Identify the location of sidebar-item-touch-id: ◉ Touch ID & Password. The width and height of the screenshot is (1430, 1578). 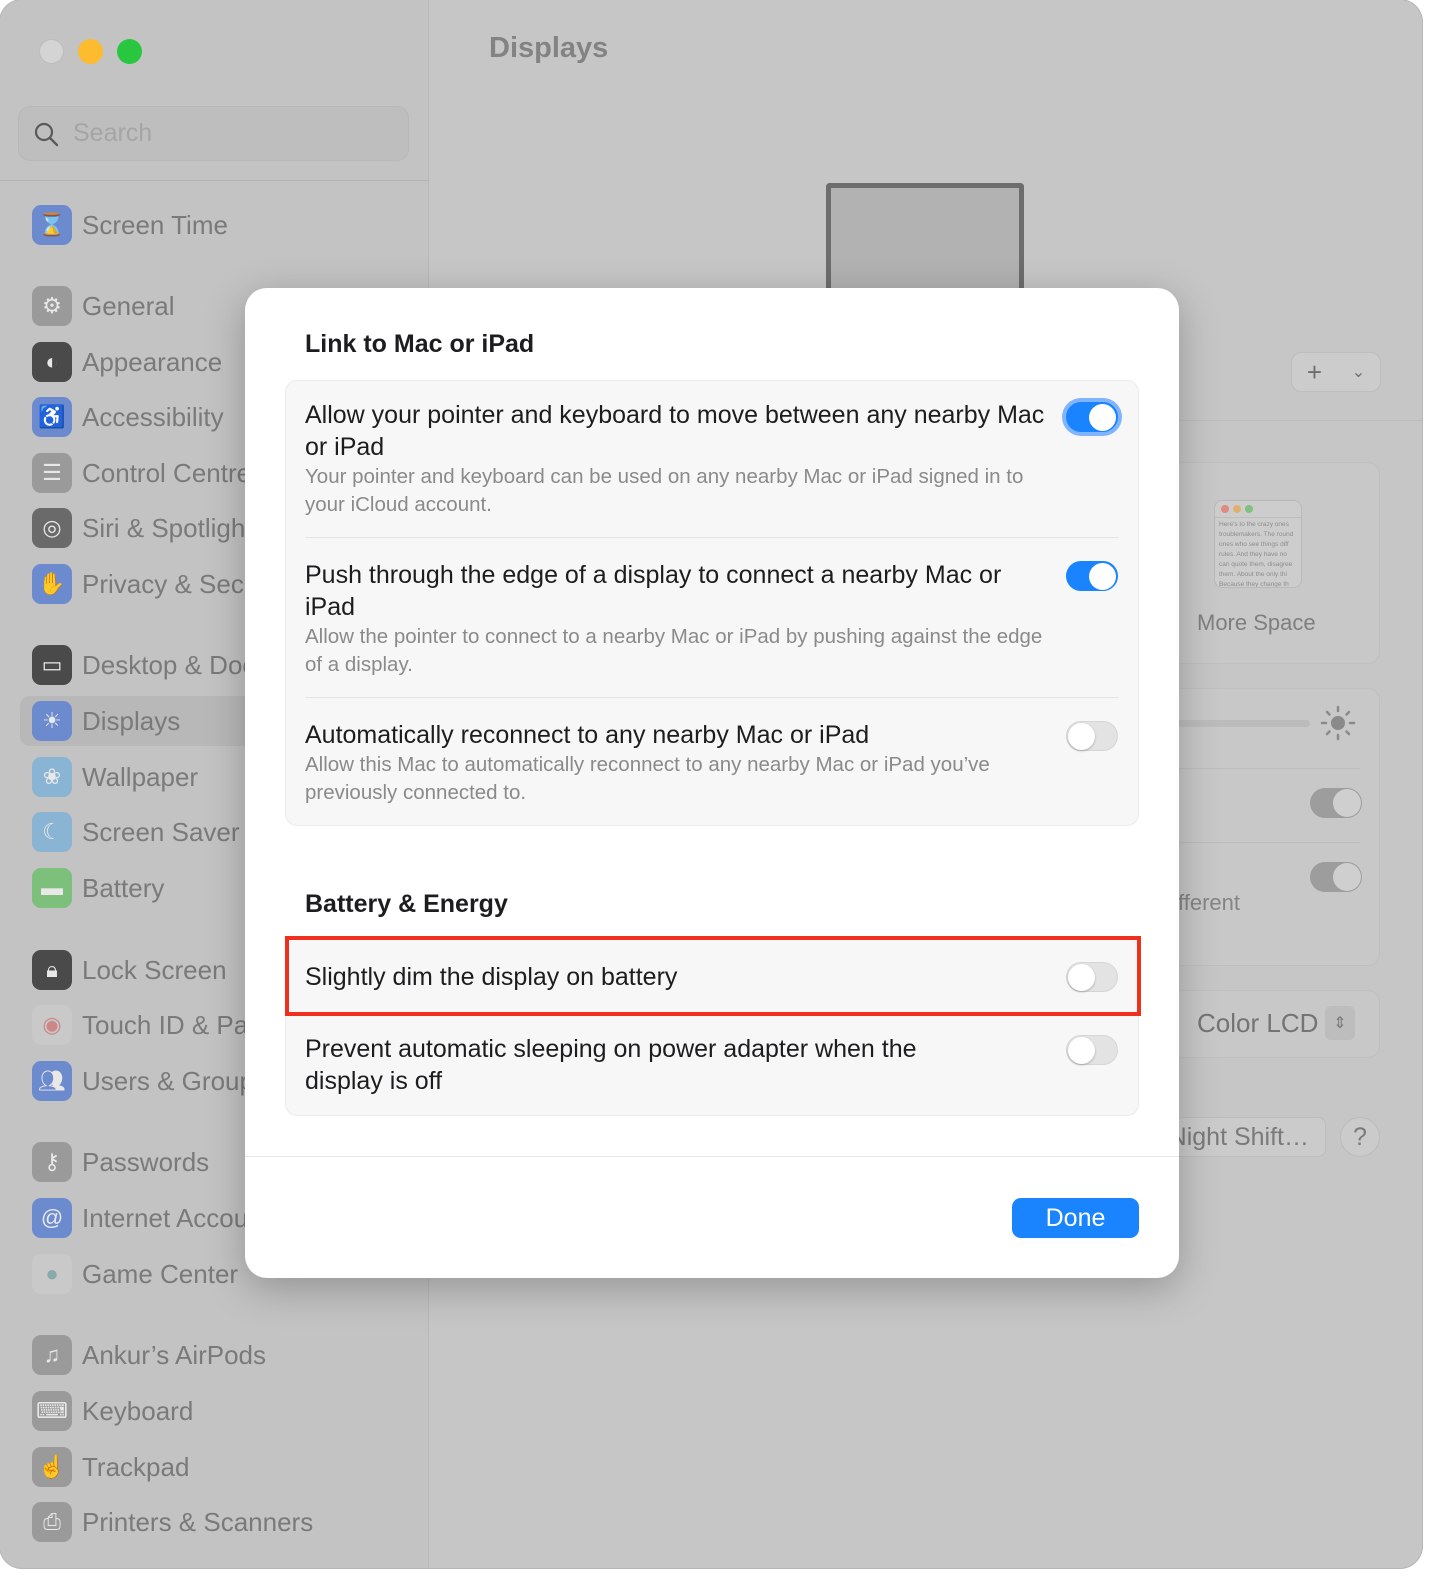
(175, 1025).